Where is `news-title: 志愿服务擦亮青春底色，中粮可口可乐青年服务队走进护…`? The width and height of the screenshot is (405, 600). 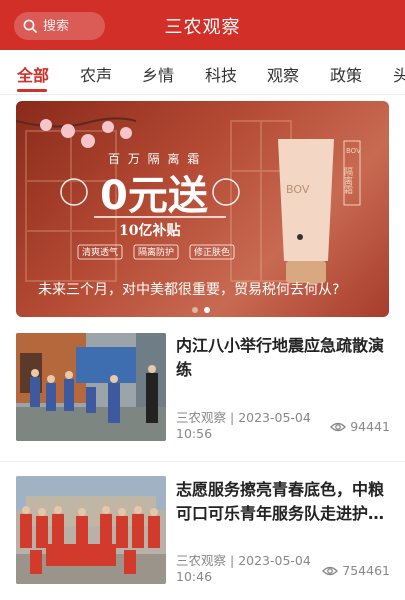
news-title: 志愿服务擦亮青春底色，中粮可口可乐青年服务队走进护… is located at coordinates (283, 502).